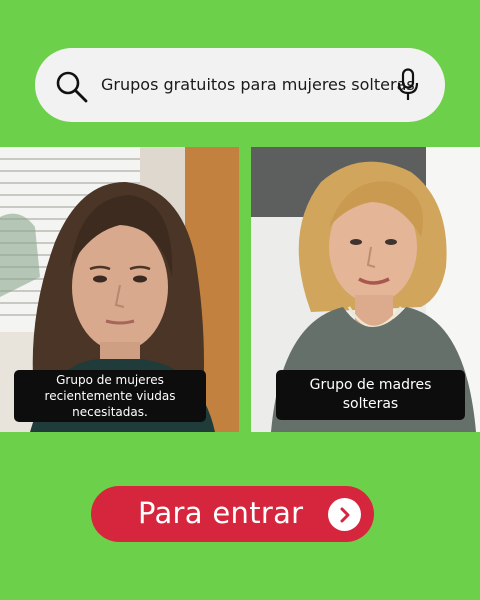 The image size is (480, 600). What do you see at coordinates (344, 514) in the screenshot?
I see `chevron-right-icon` at bounding box center [344, 514].